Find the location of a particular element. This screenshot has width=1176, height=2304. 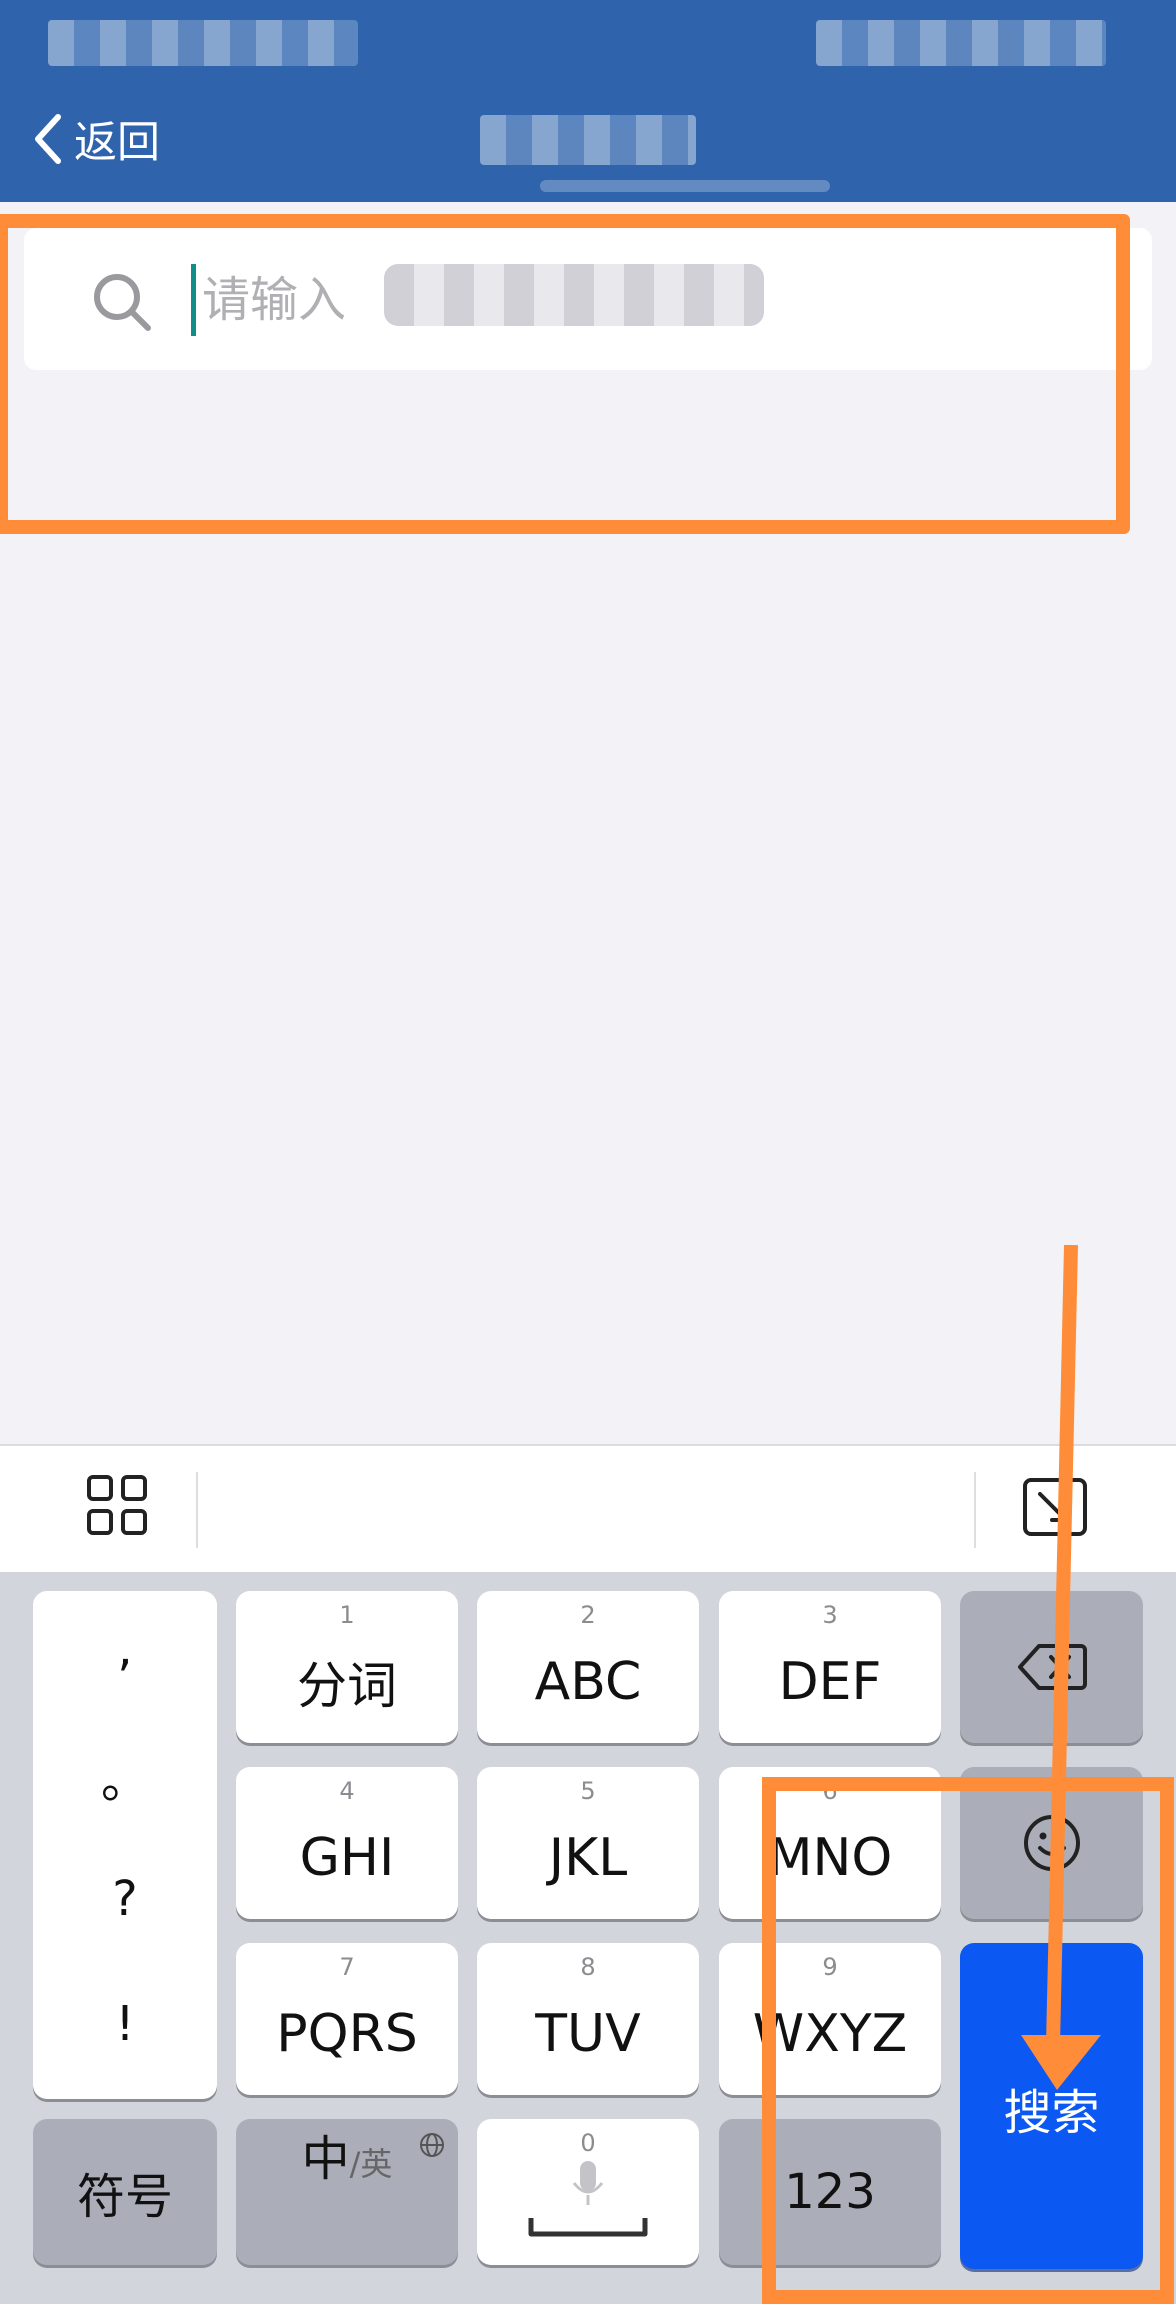

numbers-key: 123 is located at coordinates (830, 2192).